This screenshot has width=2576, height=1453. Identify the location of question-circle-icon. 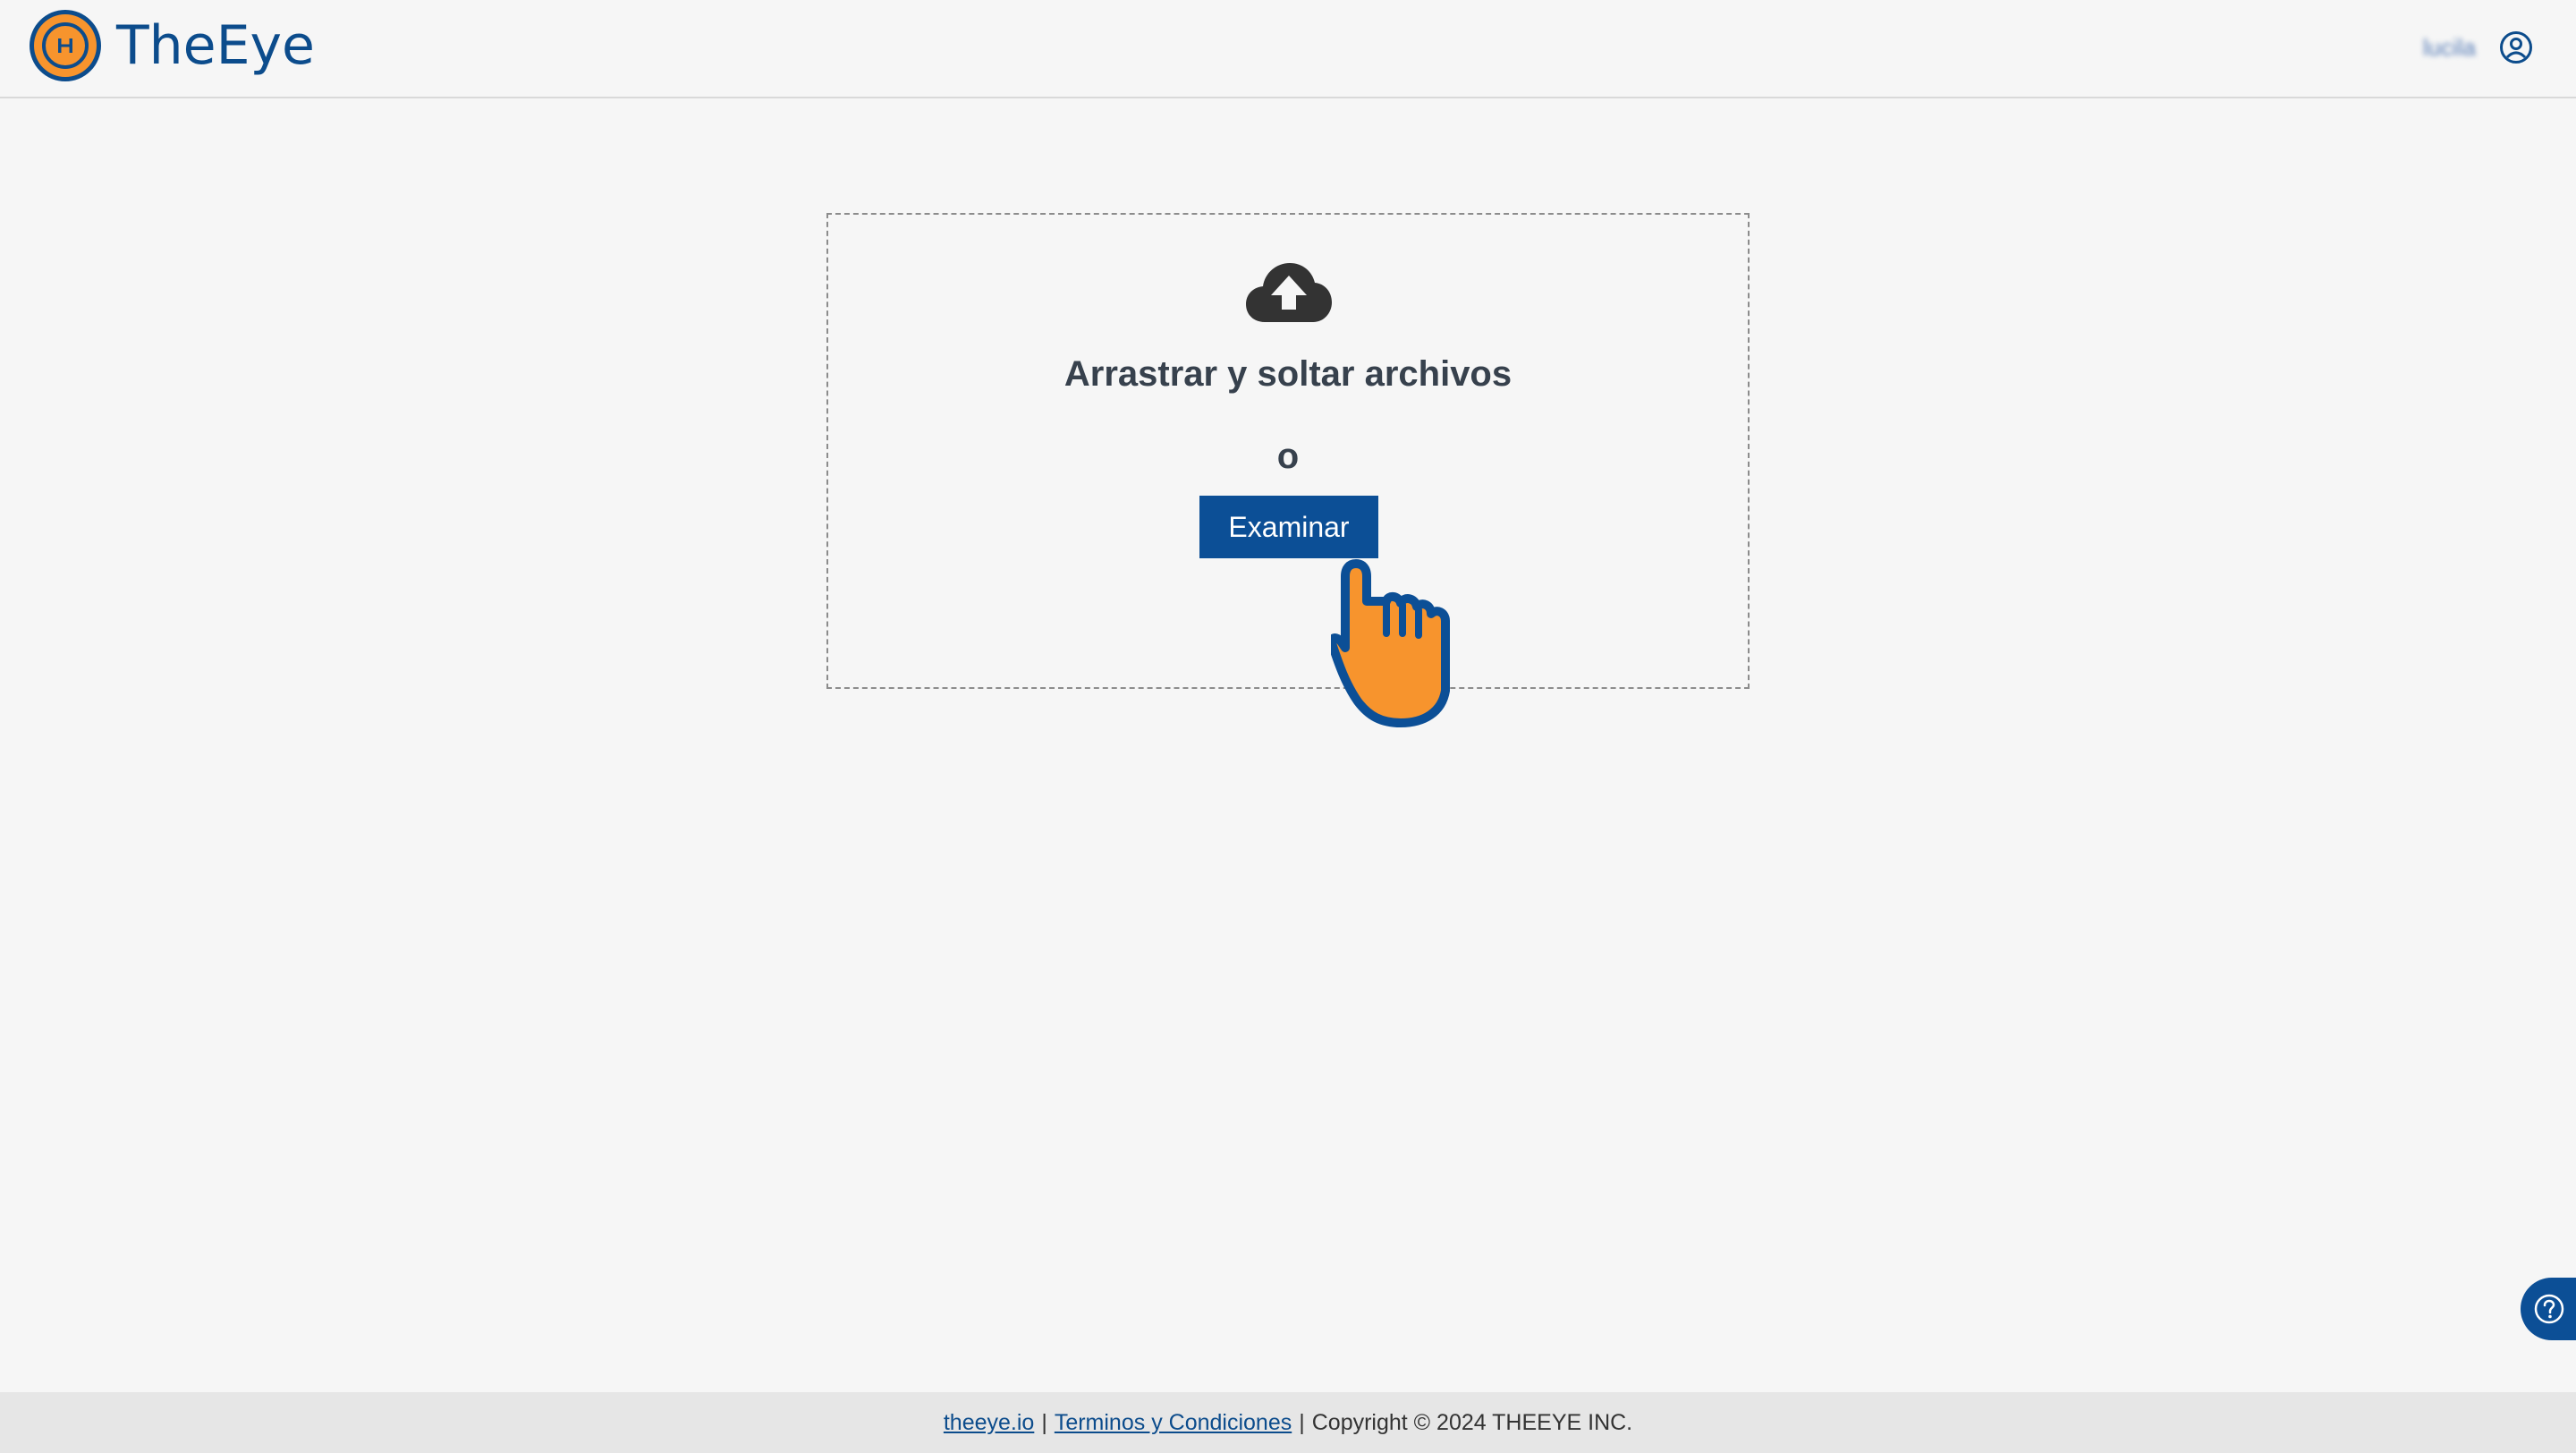
(2549, 1309).